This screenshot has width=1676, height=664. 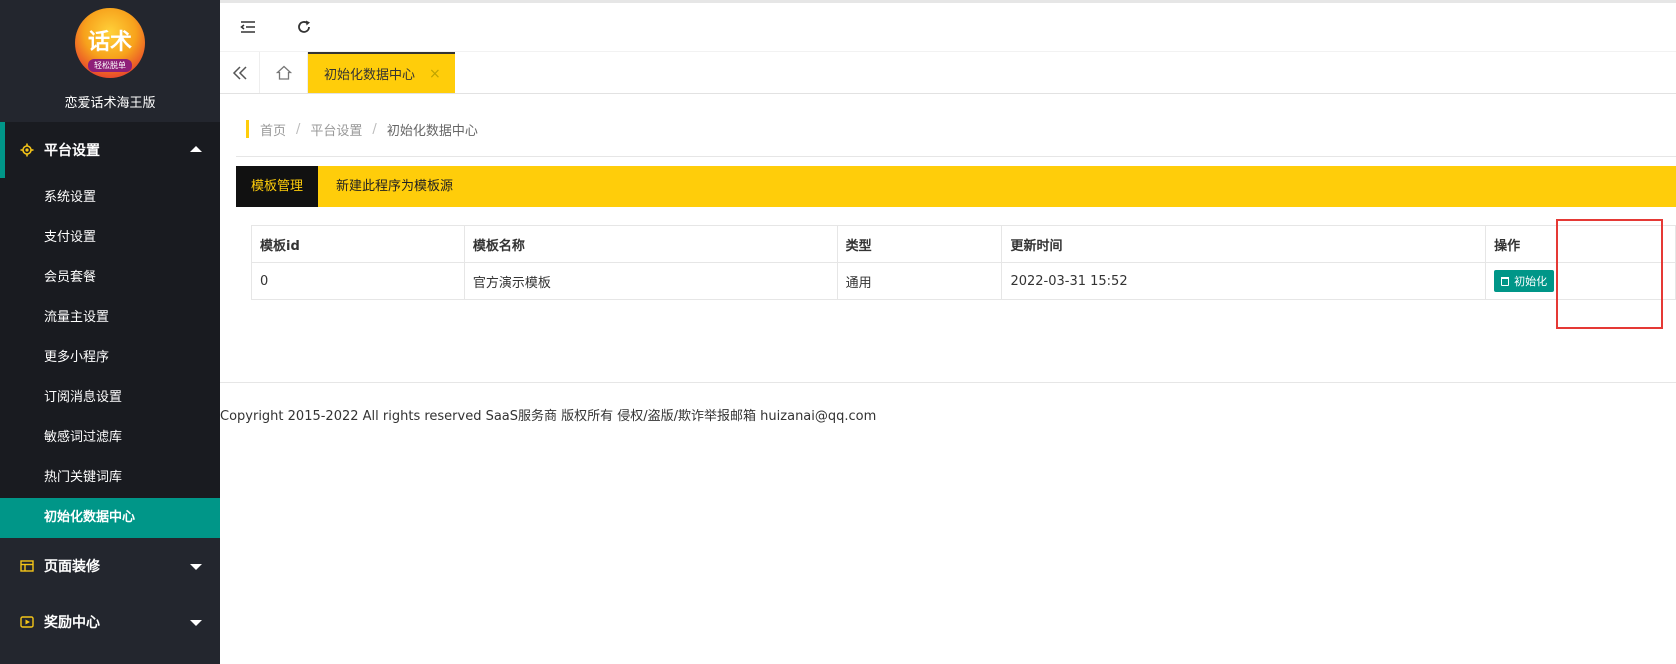 I want to click on home-icon, so click(x=284, y=72).